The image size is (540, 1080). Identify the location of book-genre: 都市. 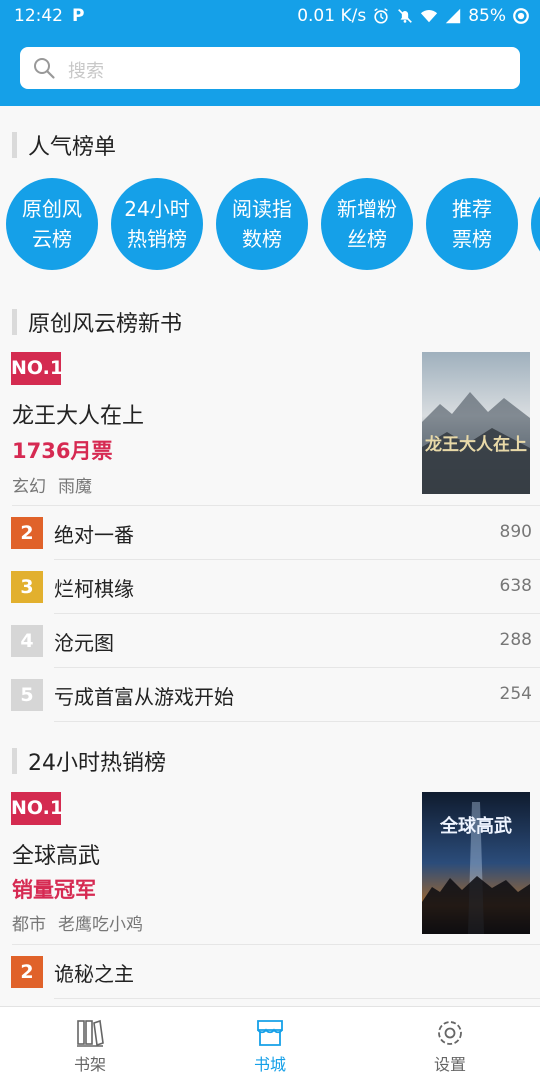
(29, 925).